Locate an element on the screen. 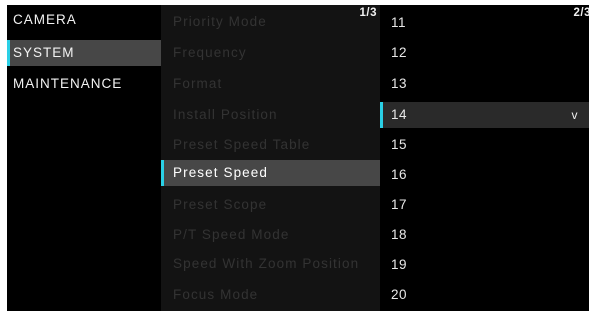  value-item-selected: 14 v is located at coordinates (484, 115).